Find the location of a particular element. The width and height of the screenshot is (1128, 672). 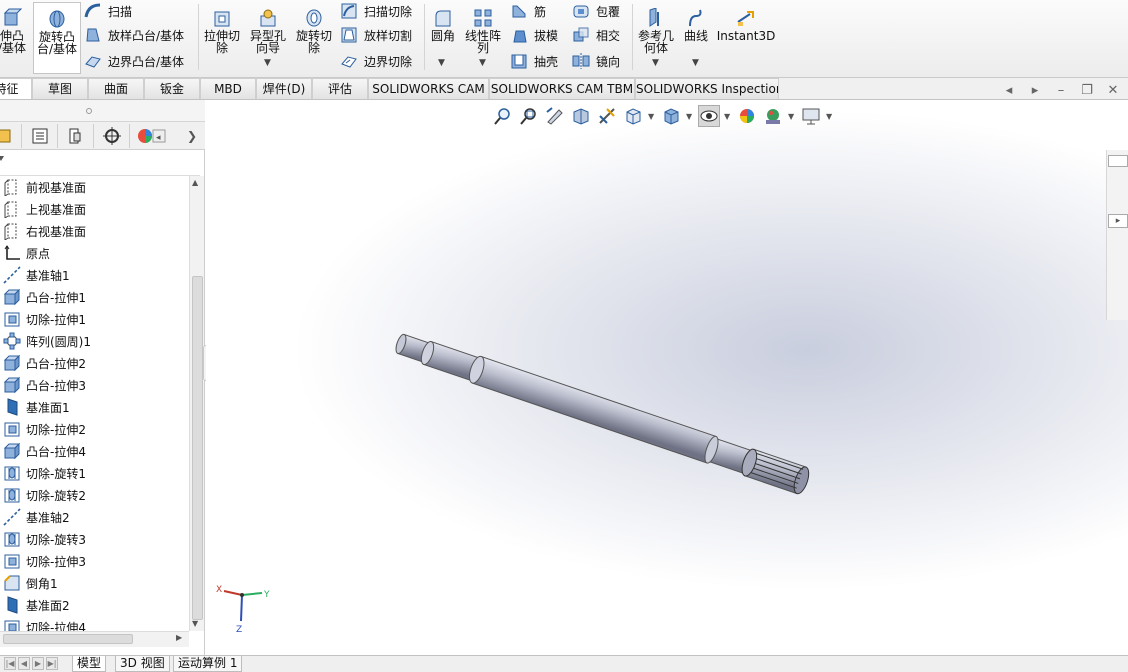

tree-filter-field is located at coordinates (100, 163).